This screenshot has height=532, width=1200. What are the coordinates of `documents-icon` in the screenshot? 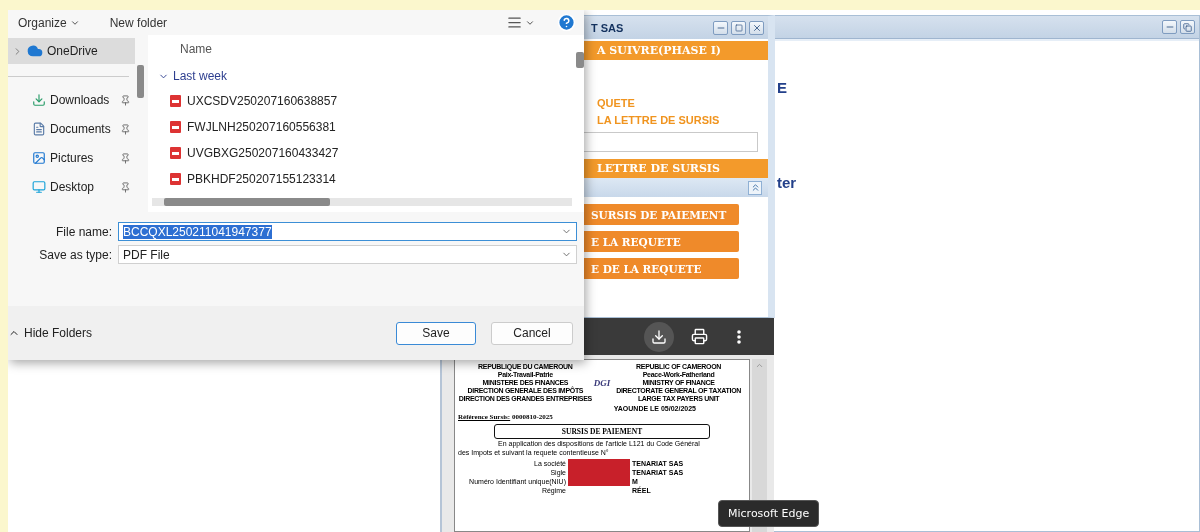 It's located at (39, 129).